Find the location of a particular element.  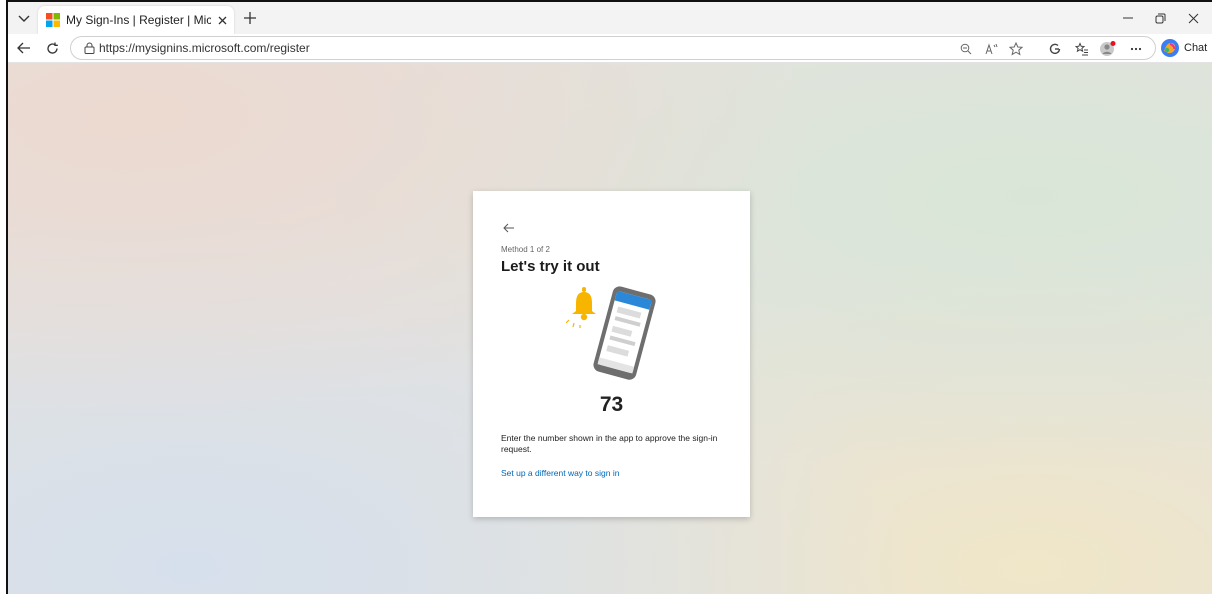

url-field: https://mysignins.microsoft.com/register is located at coordinates (613, 48).